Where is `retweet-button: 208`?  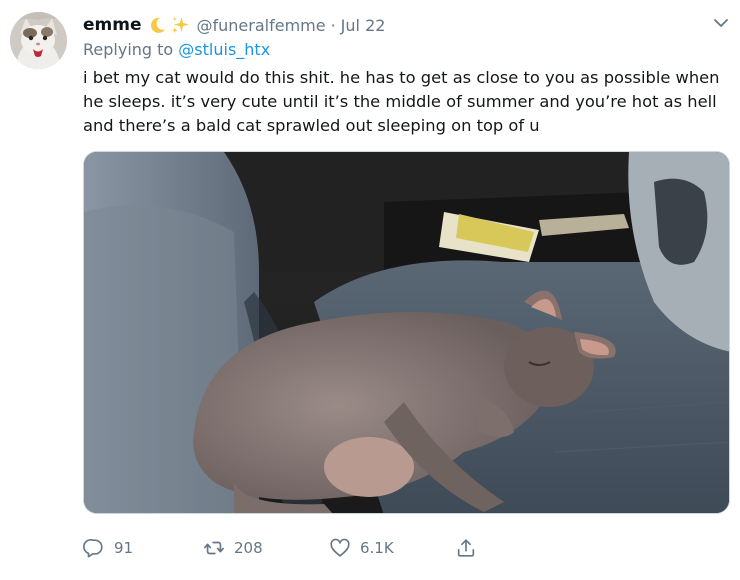
retweet-button: 208 is located at coordinates (233, 548).